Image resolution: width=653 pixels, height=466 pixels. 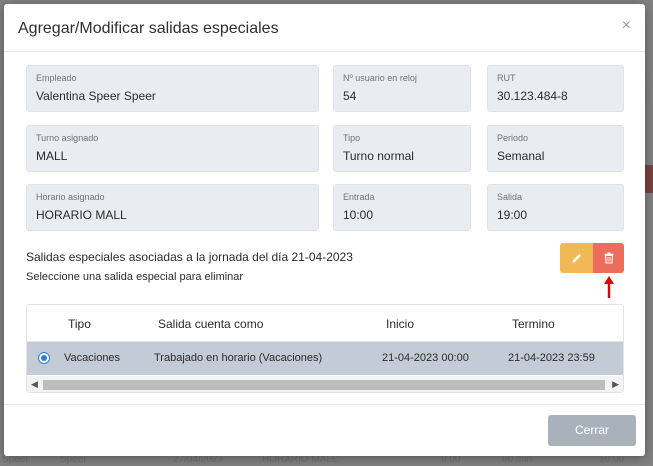 What do you see at coordinates (592, 430) in the screenshot?
I see `close-button: Cerrar` at bounding box center [592, 430].